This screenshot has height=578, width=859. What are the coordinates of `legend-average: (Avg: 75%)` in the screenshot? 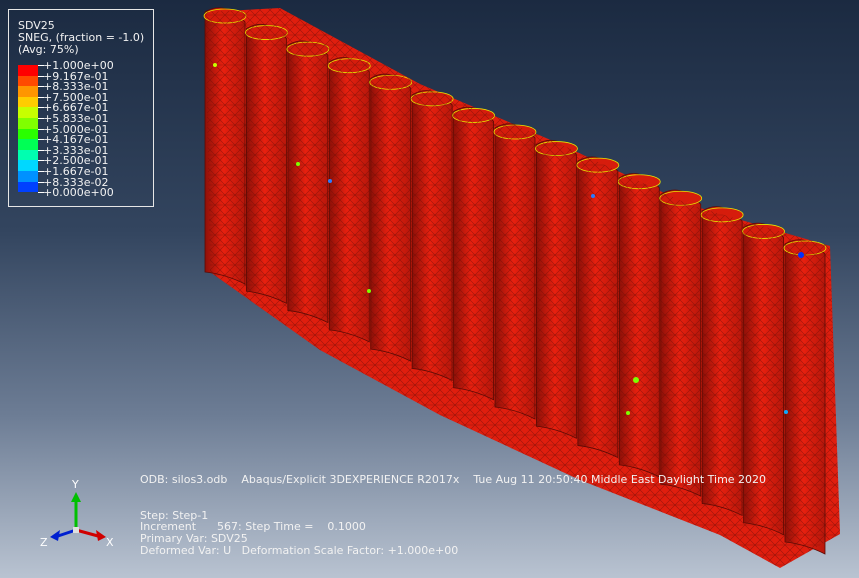 It's located at (48, 49).